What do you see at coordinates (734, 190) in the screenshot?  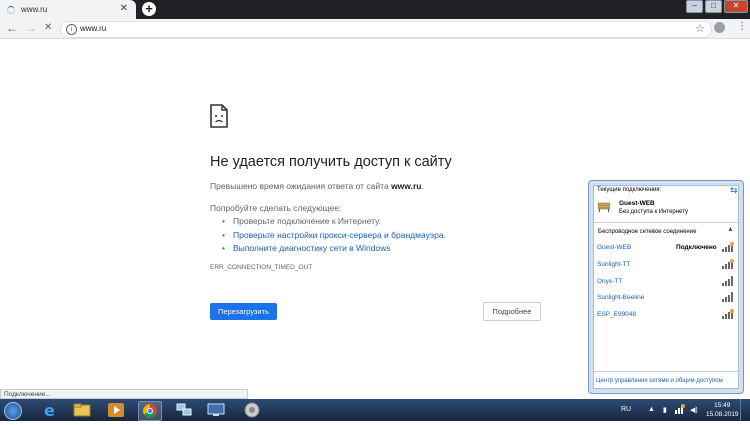 I see `refresh-icon: ⇆` at bounding box center [734, 190].